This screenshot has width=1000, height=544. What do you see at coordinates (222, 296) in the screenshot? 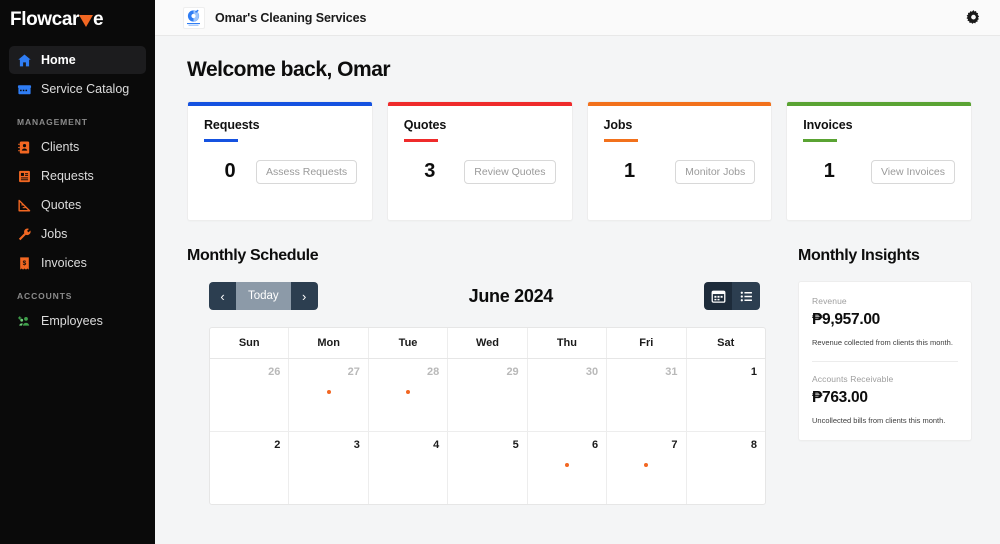
I see `calendar-prev-button: ‹` at bounding box center [222, 296].